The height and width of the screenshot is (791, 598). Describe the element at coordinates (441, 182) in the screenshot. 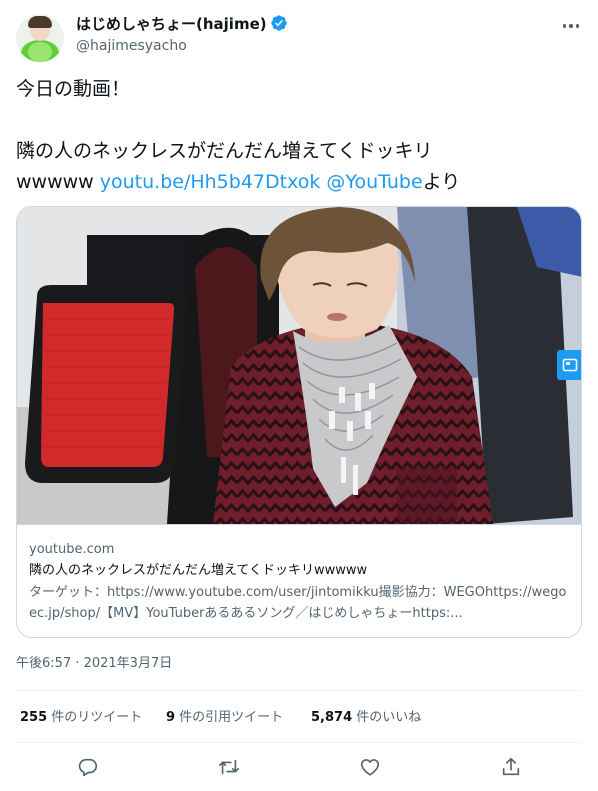

I see `tweet-text-suffix: より` at that location.